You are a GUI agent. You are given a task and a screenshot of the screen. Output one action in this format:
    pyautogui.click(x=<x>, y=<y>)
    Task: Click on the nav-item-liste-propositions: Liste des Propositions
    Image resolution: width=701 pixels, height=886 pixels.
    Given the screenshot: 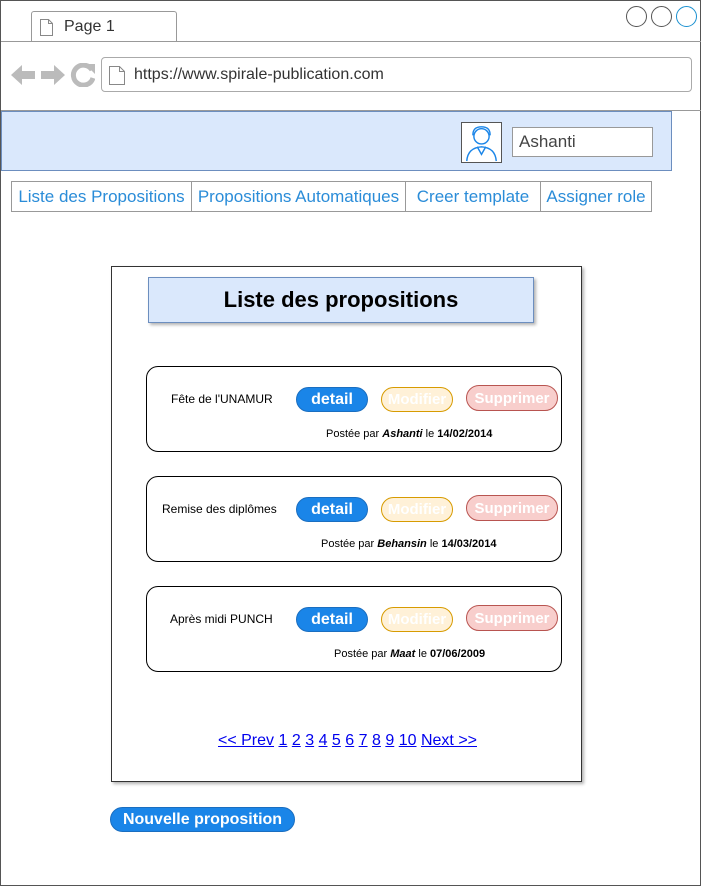 What is the action you would take?
    pyautogui.click(x=101, y=196)
    